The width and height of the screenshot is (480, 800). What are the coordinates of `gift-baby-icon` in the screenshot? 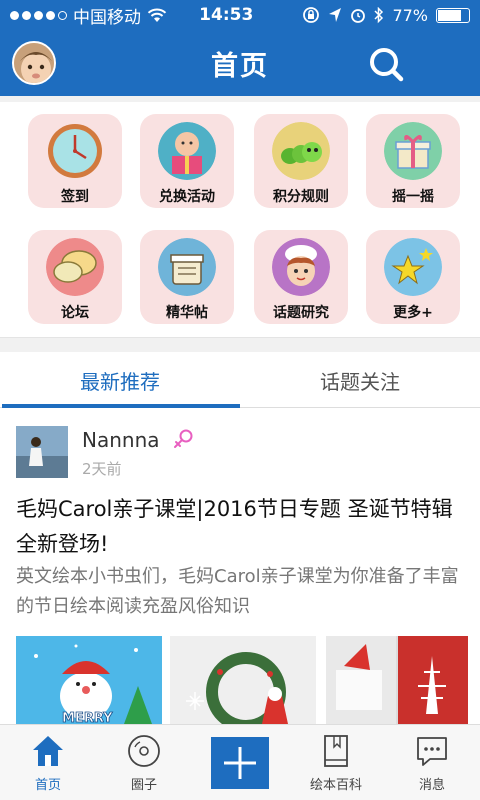 It's located at (187, 151).